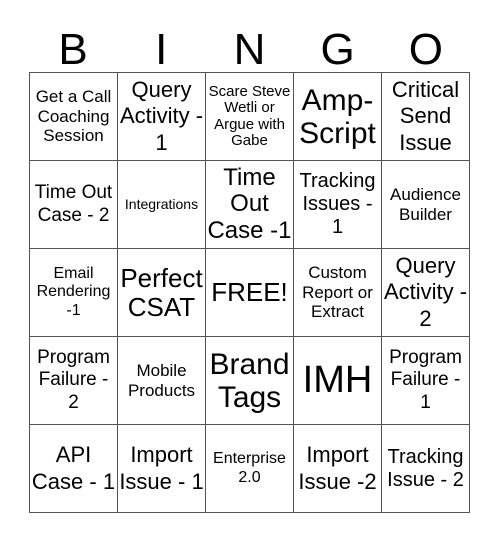  I want to click on bingo-cell: API Case - 1, so click(74, 469).